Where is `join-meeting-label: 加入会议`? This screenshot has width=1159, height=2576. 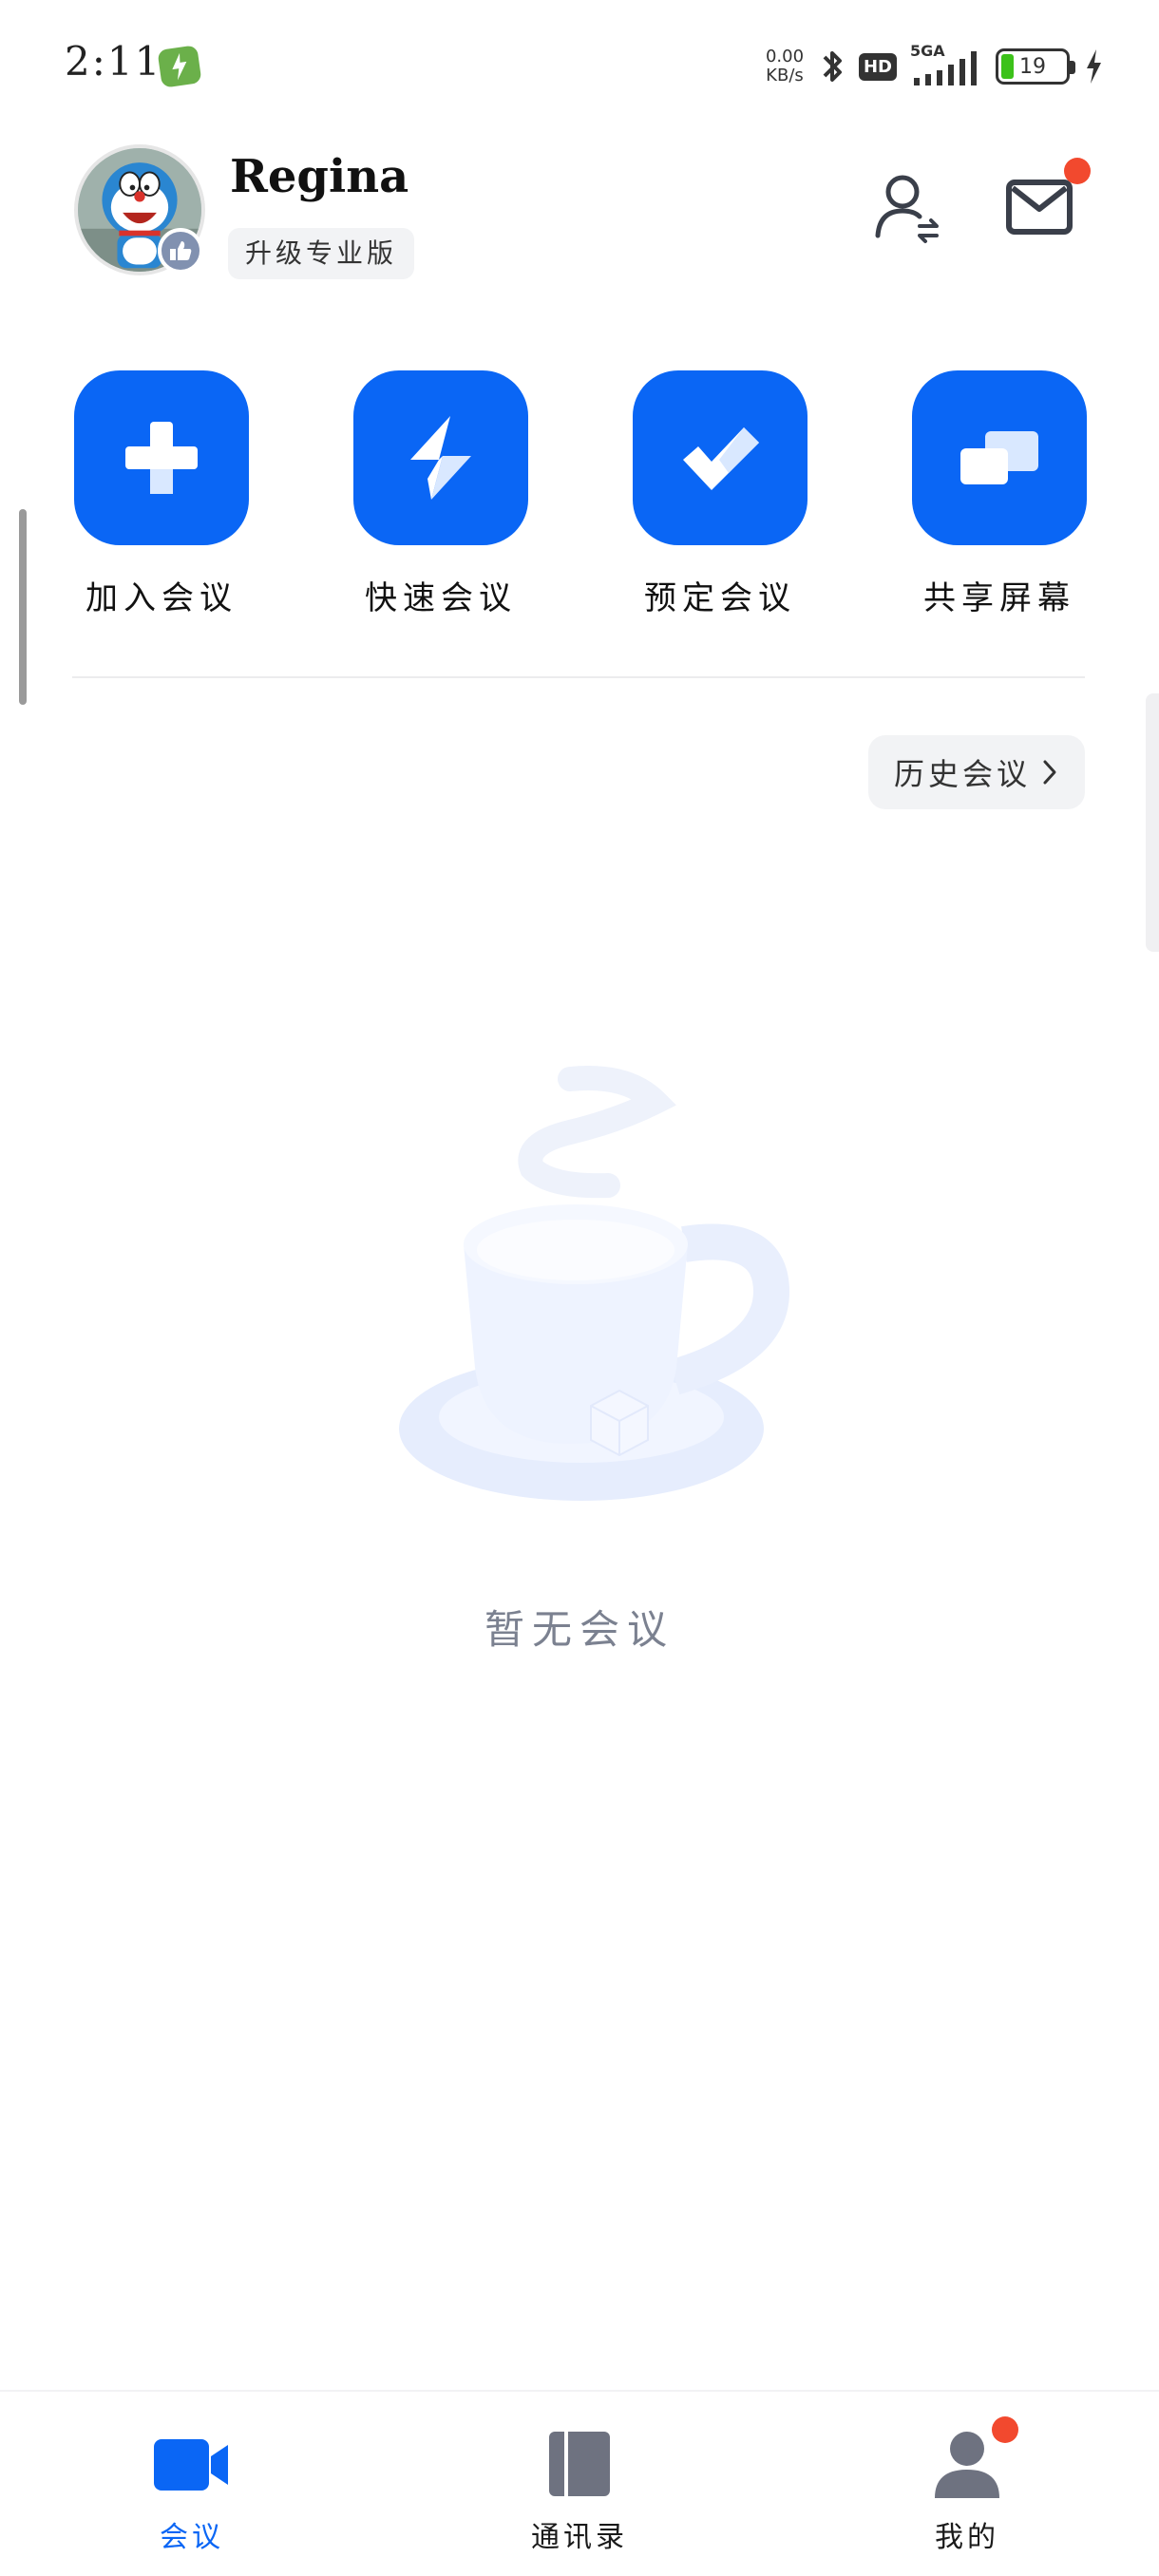
join-meeting-label: 加入会议 is located at coordinates (162, 598).